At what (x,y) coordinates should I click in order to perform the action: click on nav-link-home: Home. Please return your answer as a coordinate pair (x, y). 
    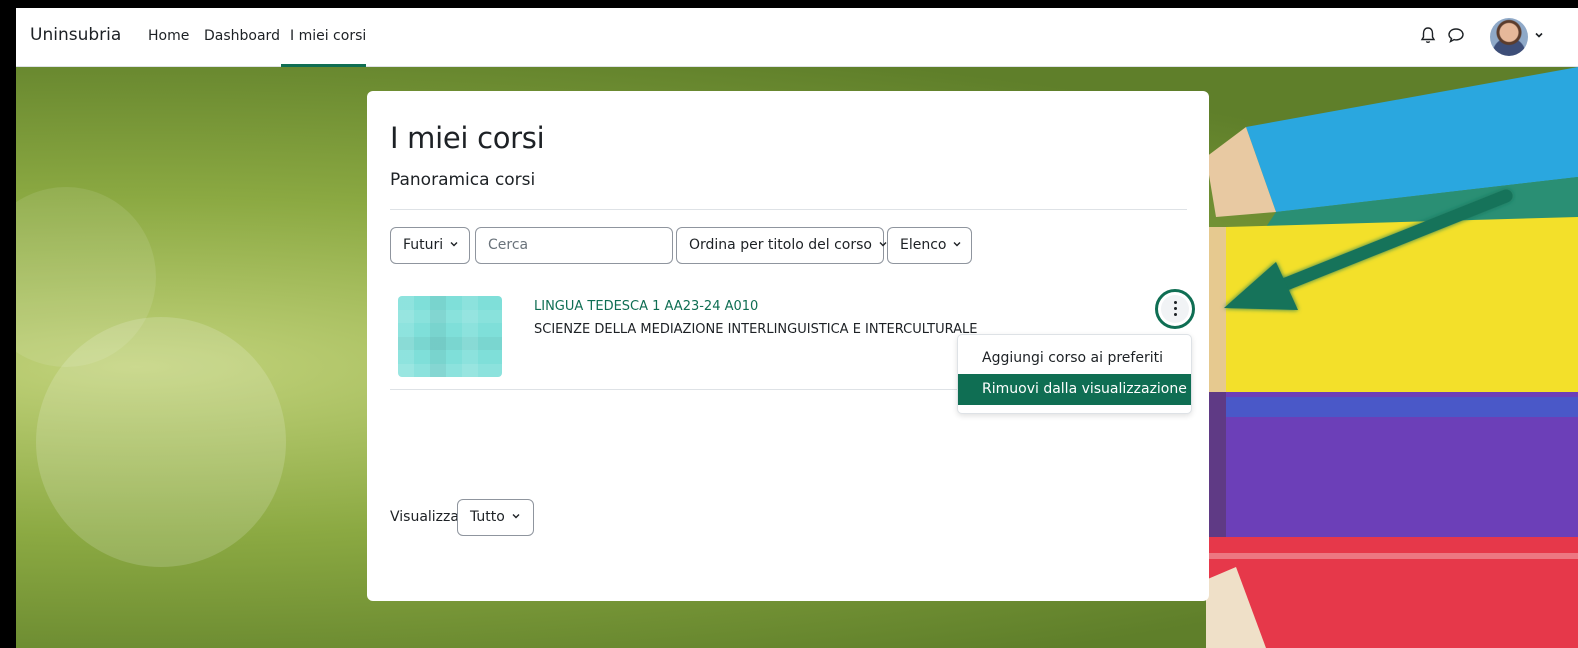
    Looking at the image, I should click on (168, 36).